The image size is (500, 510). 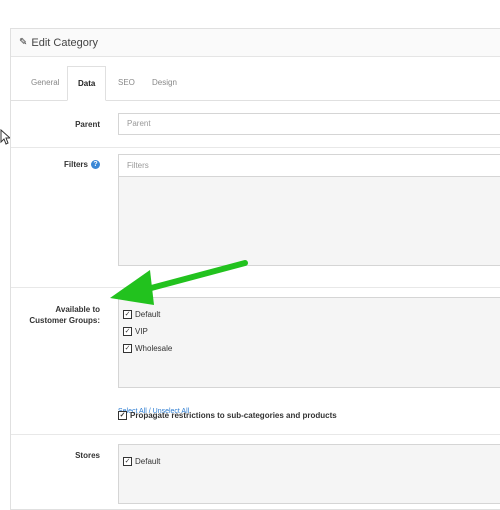 What do you see at coordinates (309, 474) in the screenshot?
I see `stores-box` at bounding box center [309, 474].